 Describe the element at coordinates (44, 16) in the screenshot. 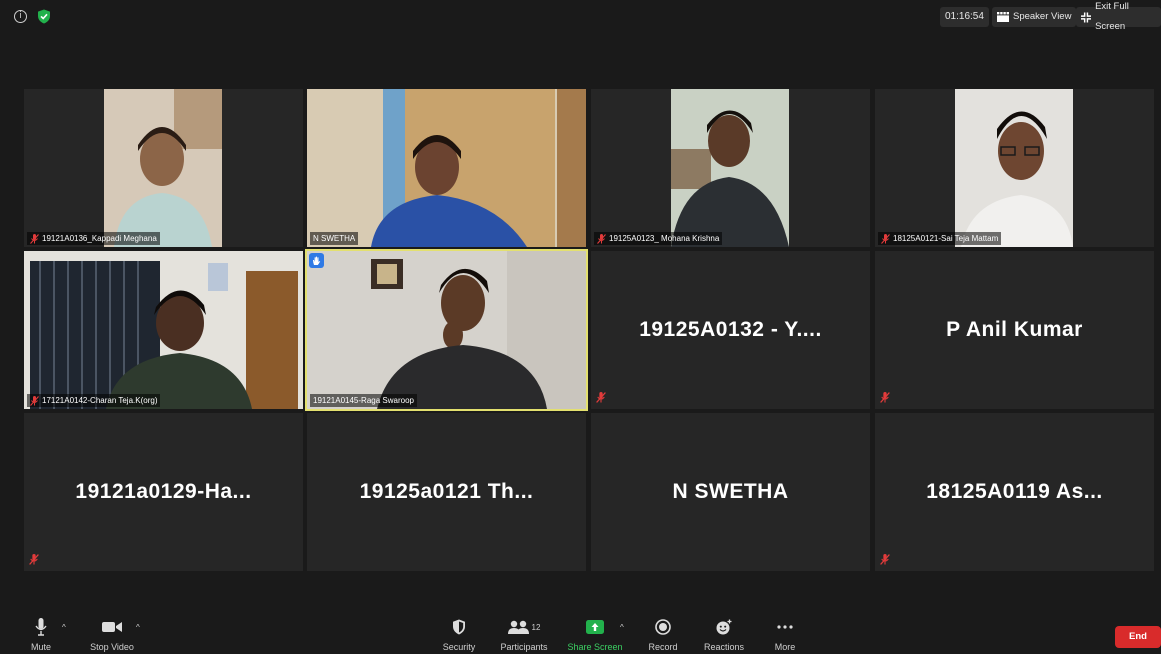

I see `shield-check-icon` at that location.